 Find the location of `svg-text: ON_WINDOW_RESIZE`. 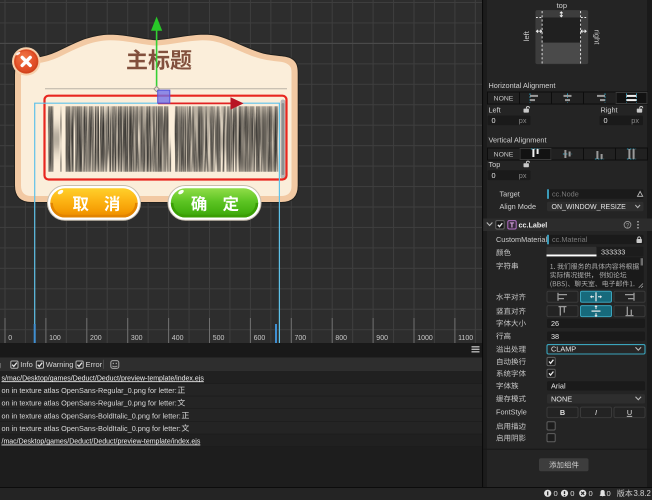

svg-text: ON_WINDOW_RESIZE is located at coordinates (589, 207).